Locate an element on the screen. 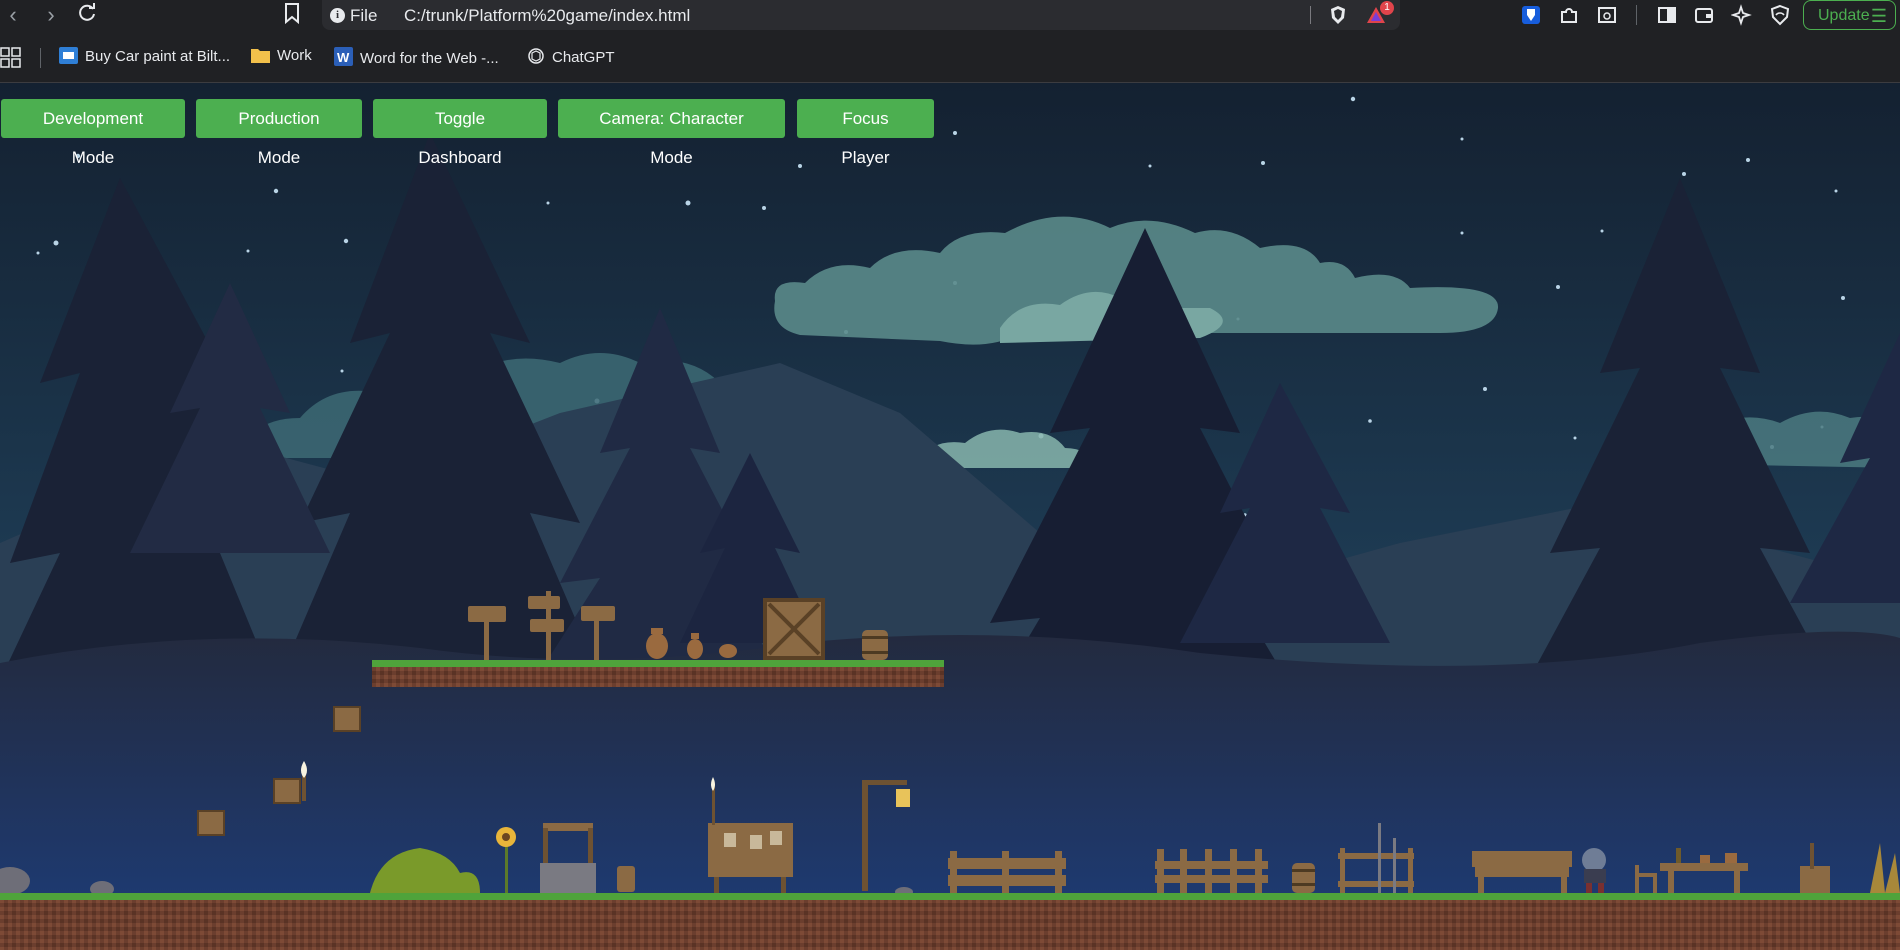 The height and width of the screenshot is (950, 1900). bookmark-work: Work is located at coordinates (281, 55).